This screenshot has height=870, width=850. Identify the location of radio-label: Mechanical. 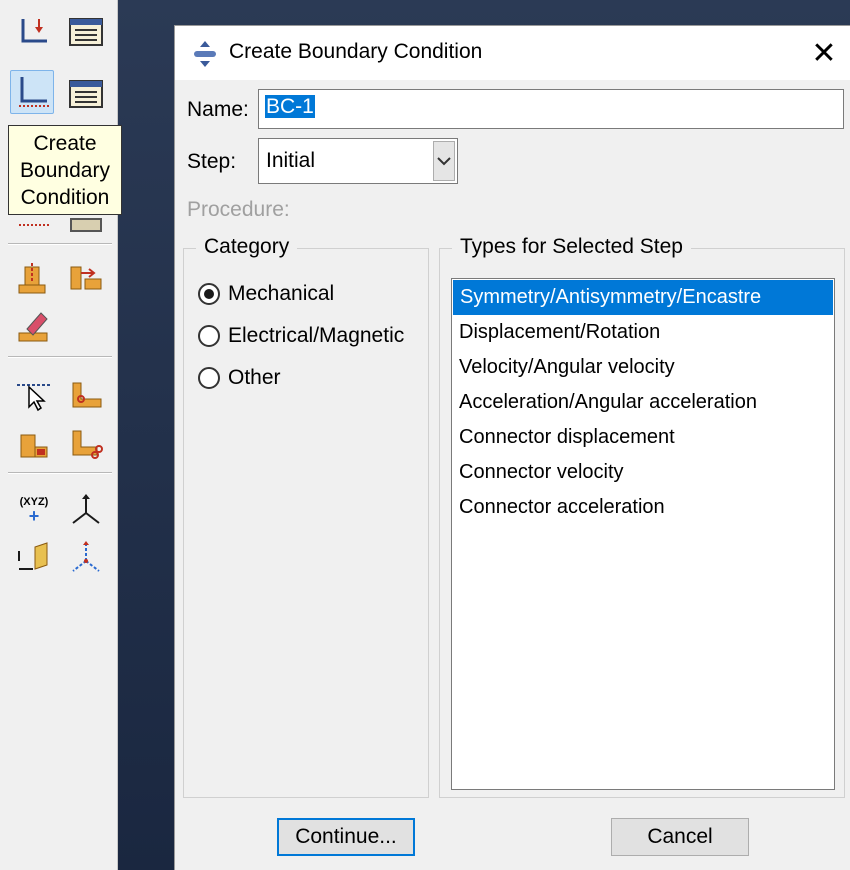
(281, 293).